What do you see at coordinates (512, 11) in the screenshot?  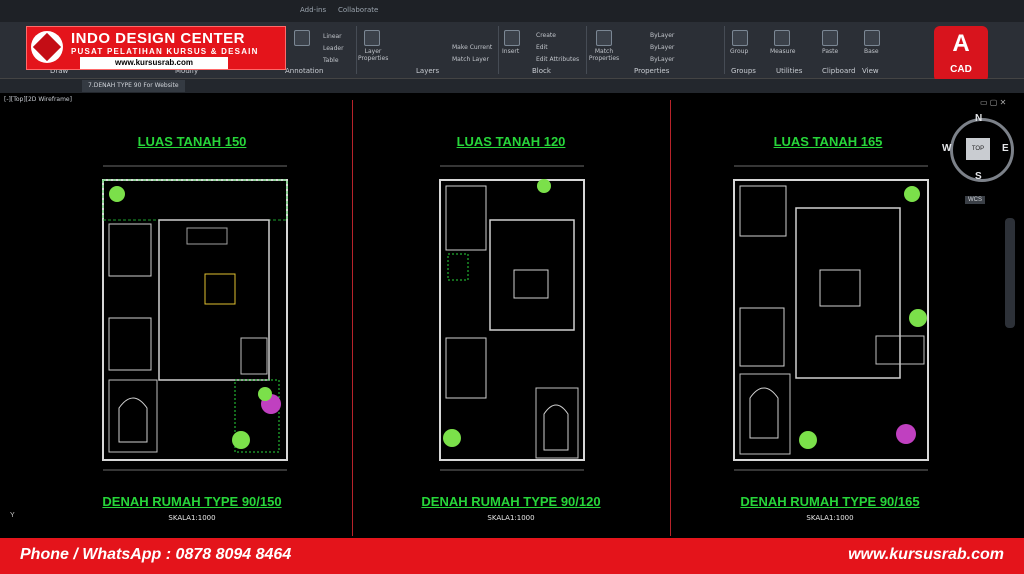 I see `ribbon-tab-bar: Add-ins Collaborate` at bounding box center [512, 11].